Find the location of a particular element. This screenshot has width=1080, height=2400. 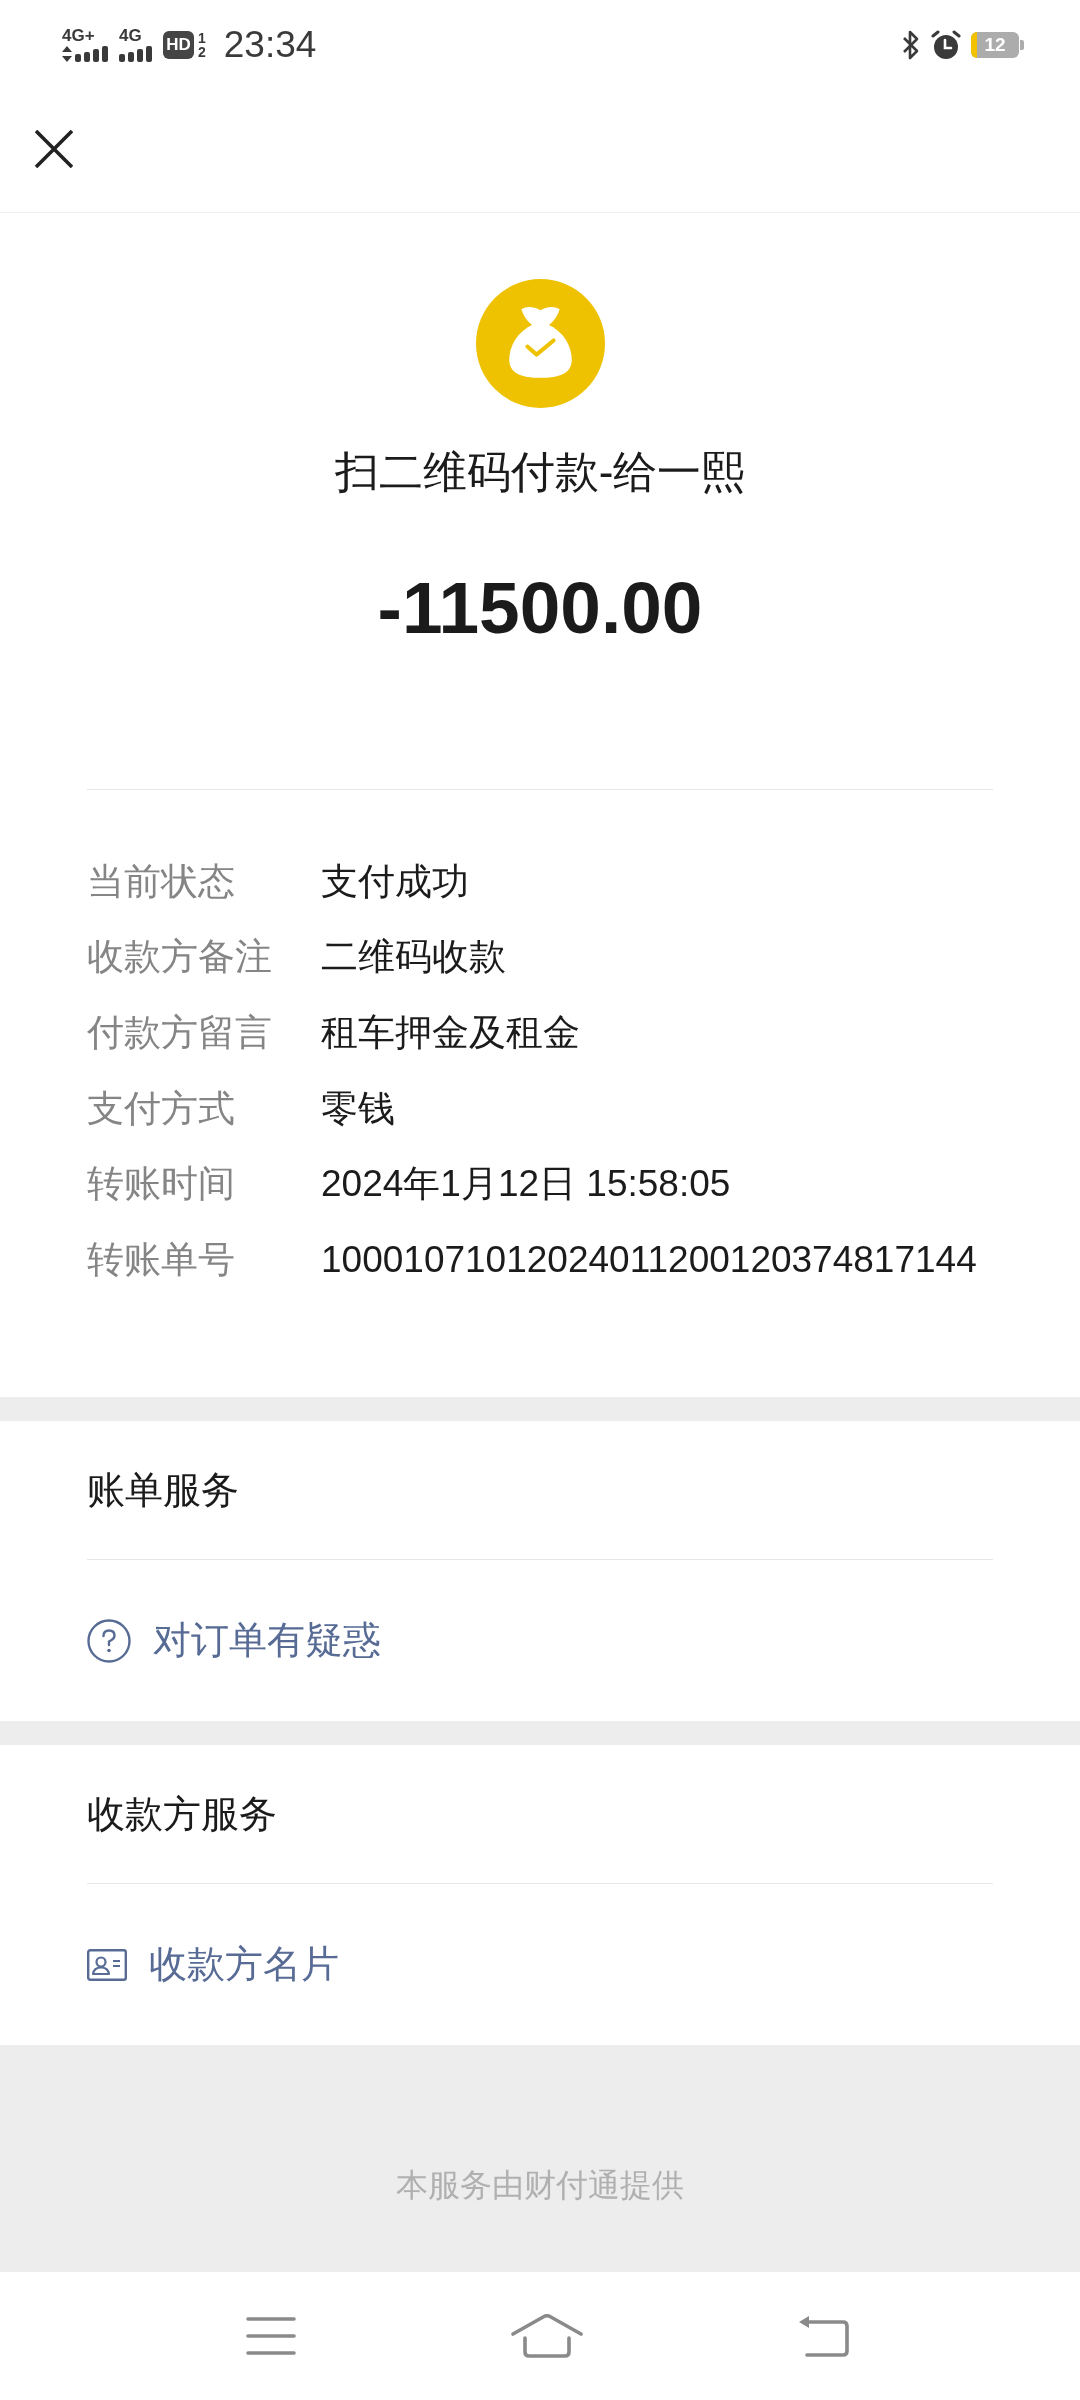

detail-value: 零钱 is located at coordinates (358, 1108).